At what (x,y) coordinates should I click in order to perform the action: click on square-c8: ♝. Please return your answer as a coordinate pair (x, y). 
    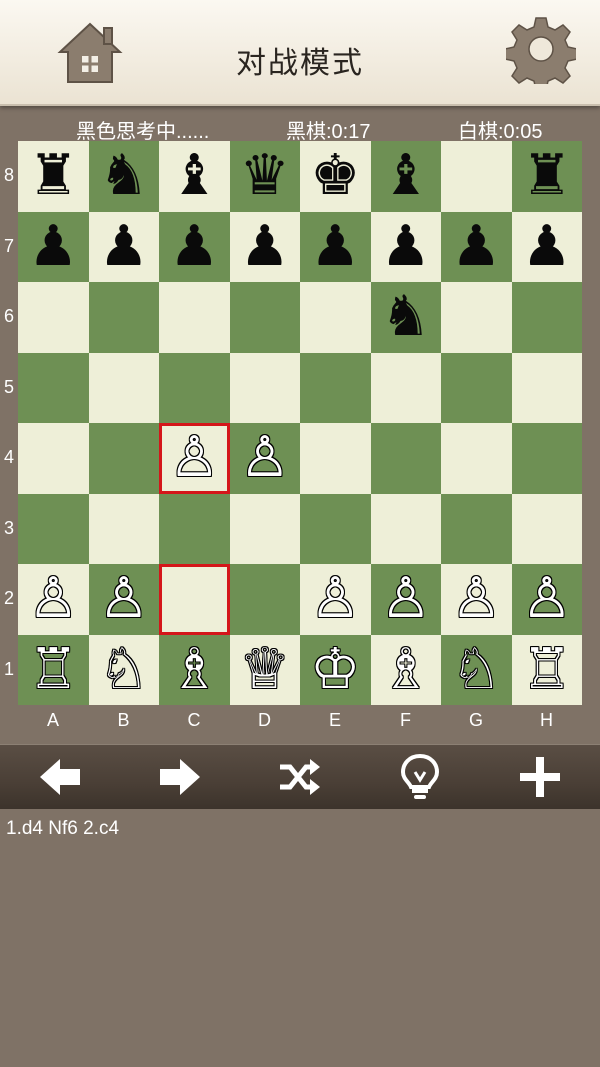
    Looking at the image, I should click on (194, 176).